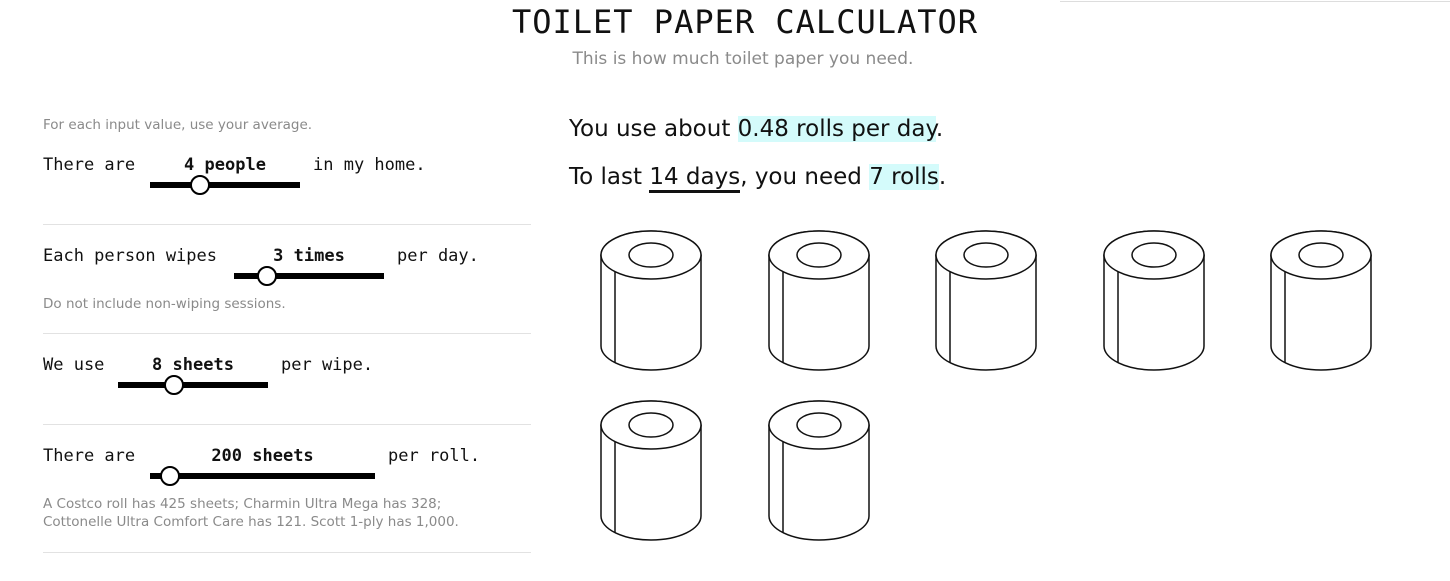 The height and width of the screenshot is (581, 1450). What do you see at coordinates (434, 456) in the screenshot?
I see `sheets-per-roll-suffix: per roll.` at bounding box center [434, 456].